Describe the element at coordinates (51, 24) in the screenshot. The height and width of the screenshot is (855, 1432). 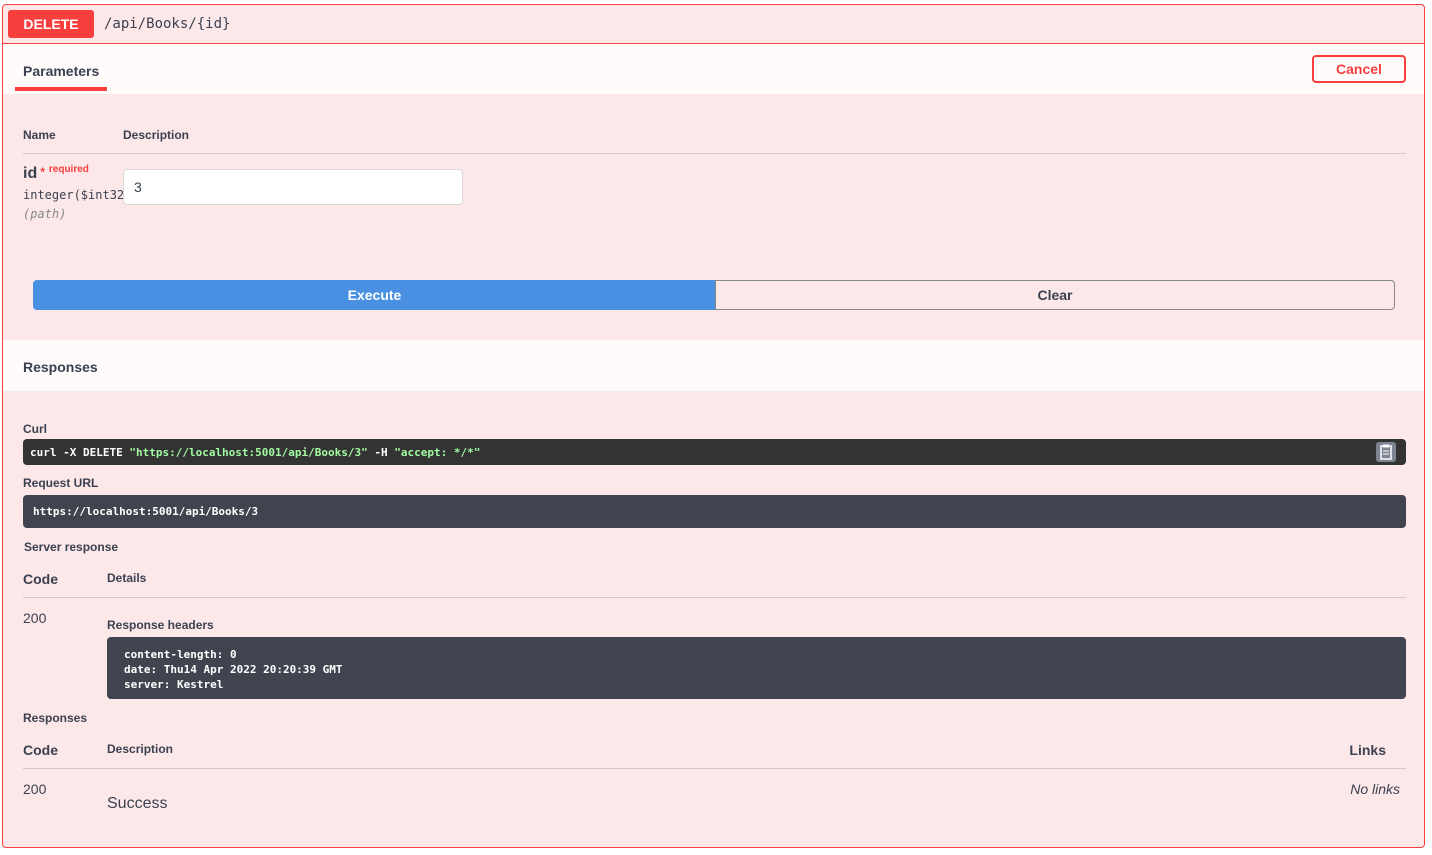
I see `method-badge: DELETE` at that location.